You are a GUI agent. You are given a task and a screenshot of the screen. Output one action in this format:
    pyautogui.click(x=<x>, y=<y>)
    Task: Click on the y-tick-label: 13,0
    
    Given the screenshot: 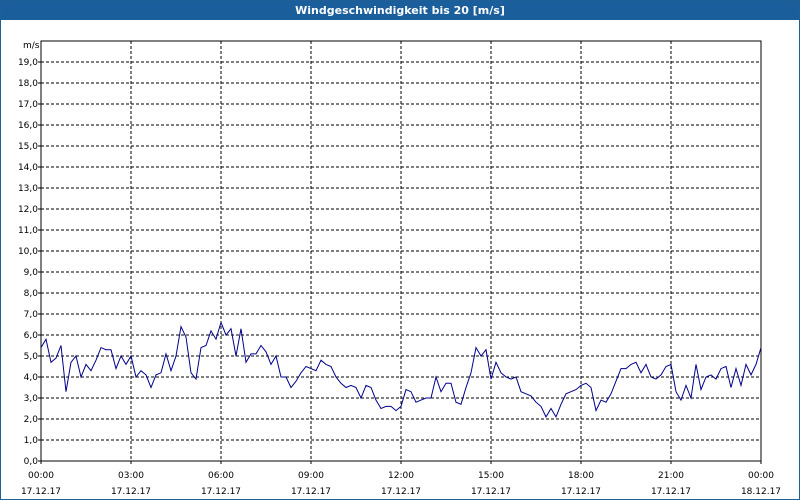 What is the action you would take?
    pyautogui.click(x=28, y=189)
    